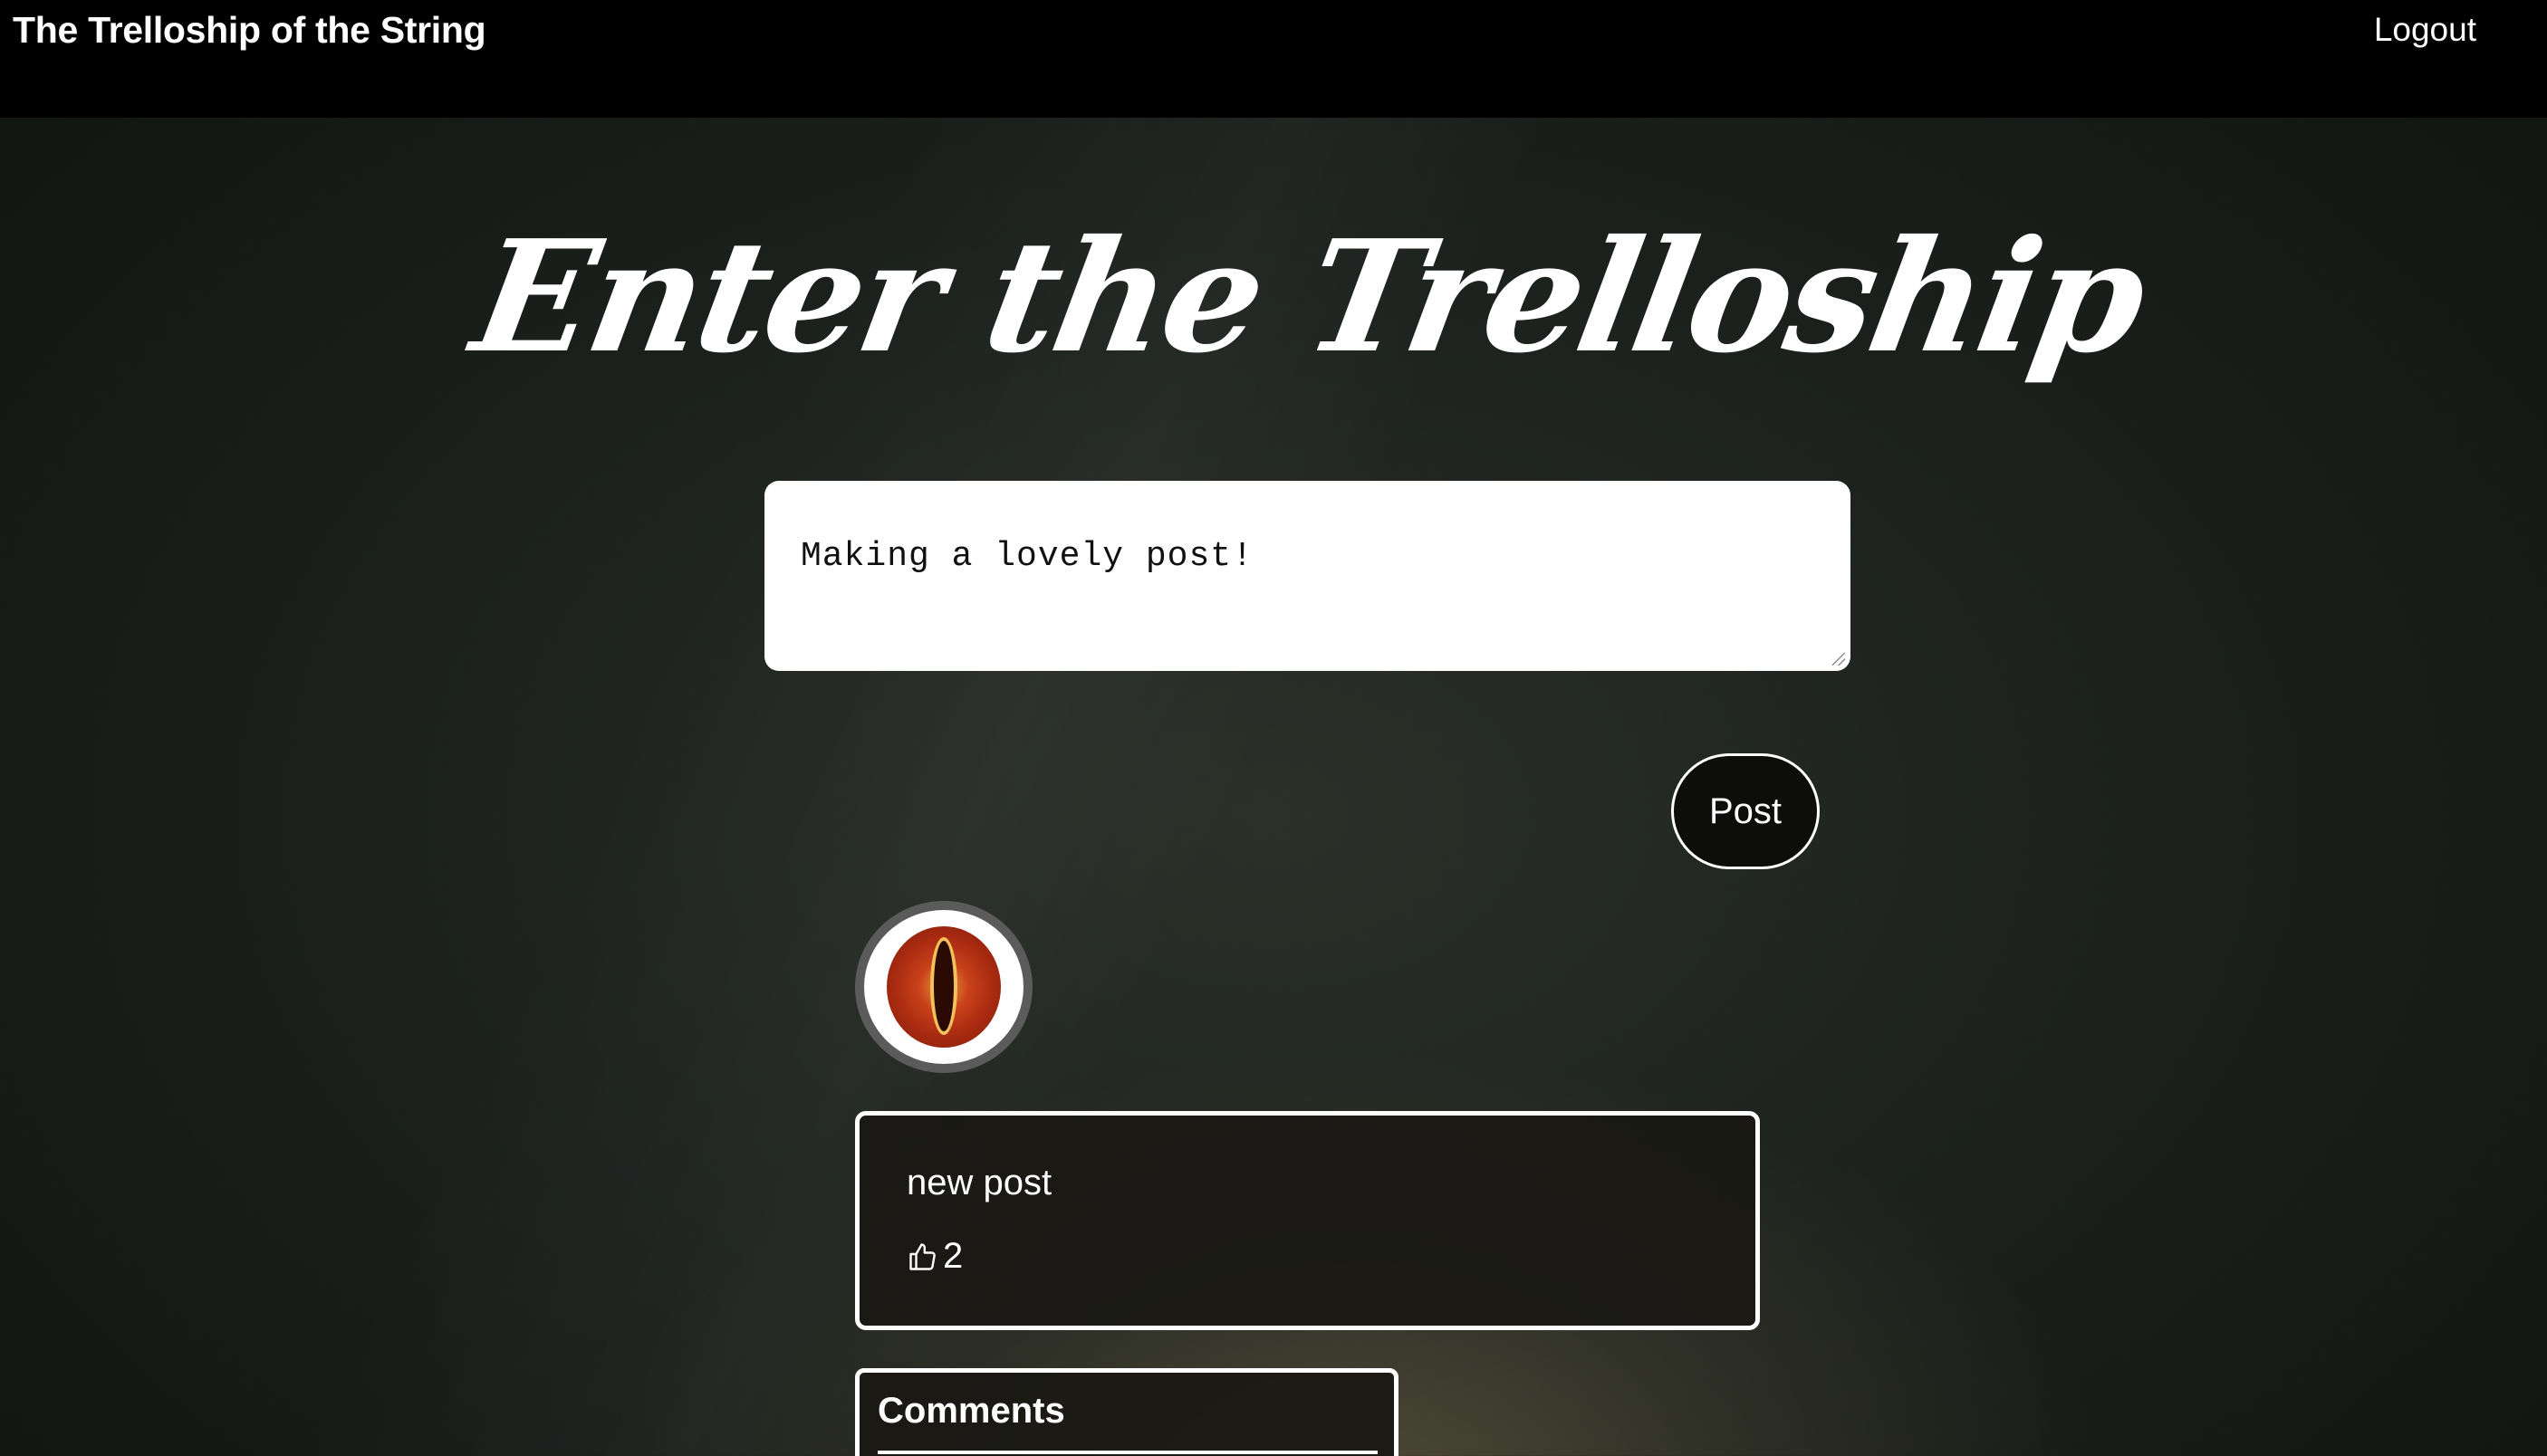  Describe the element at coordinates (971, 1411) in the screenshot. I see `comments-heading: Comments` at that location.